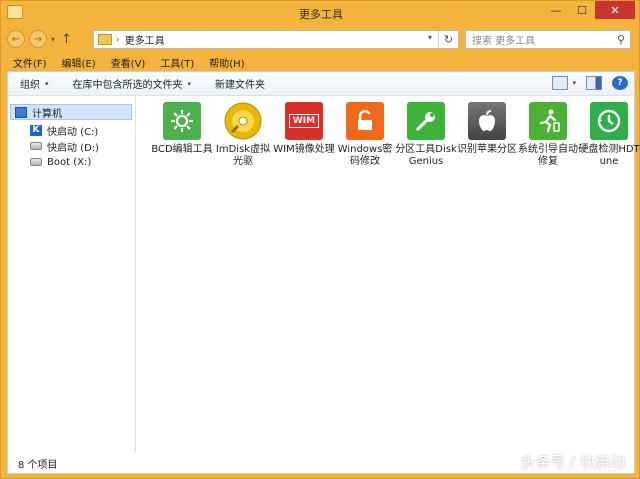  What do you see at coordinates (560, 83) in the screenshot?
I see `view-options-icon` at bounding box center [560, 83].